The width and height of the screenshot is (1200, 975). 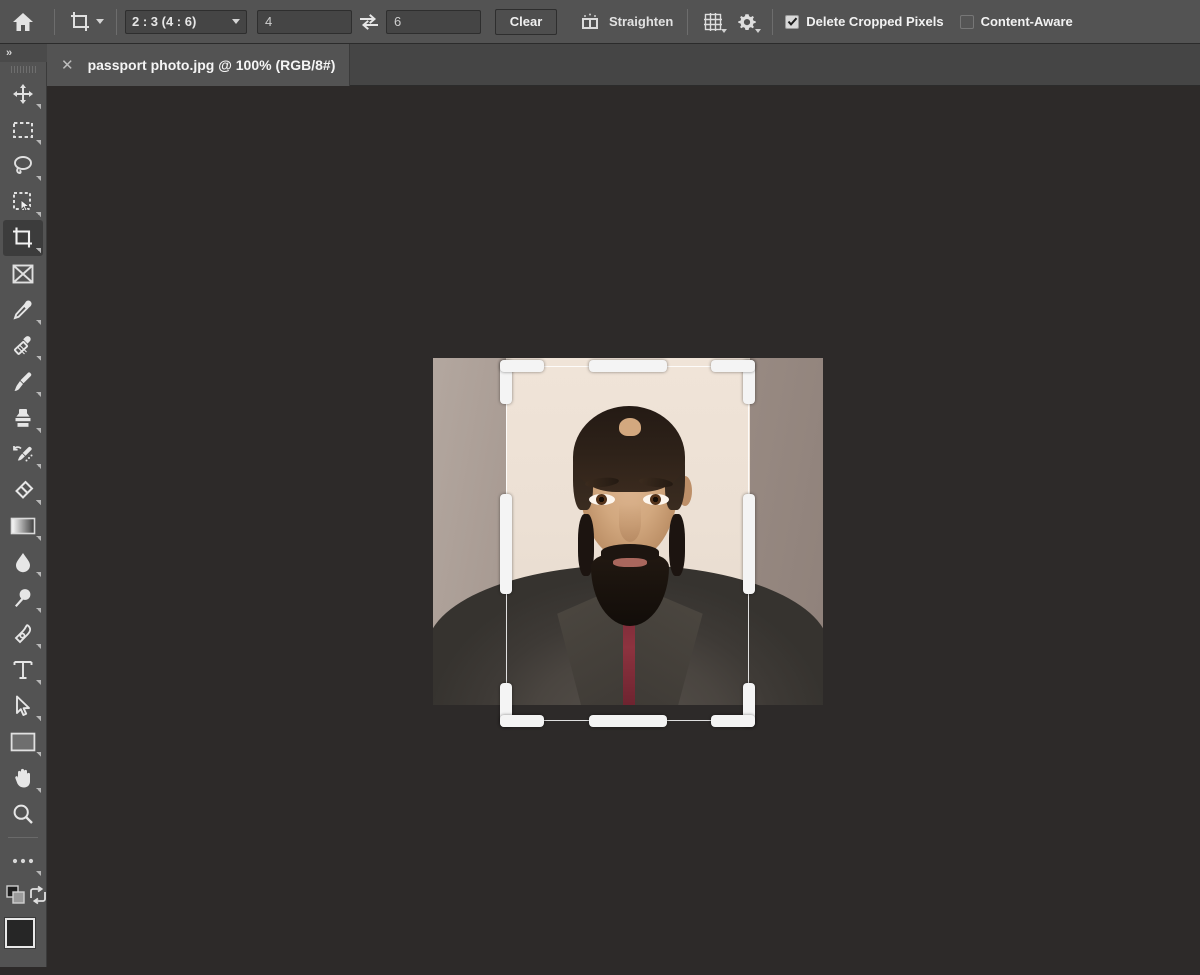 I want to click on eraser-icon, so click(x=23, y=490).